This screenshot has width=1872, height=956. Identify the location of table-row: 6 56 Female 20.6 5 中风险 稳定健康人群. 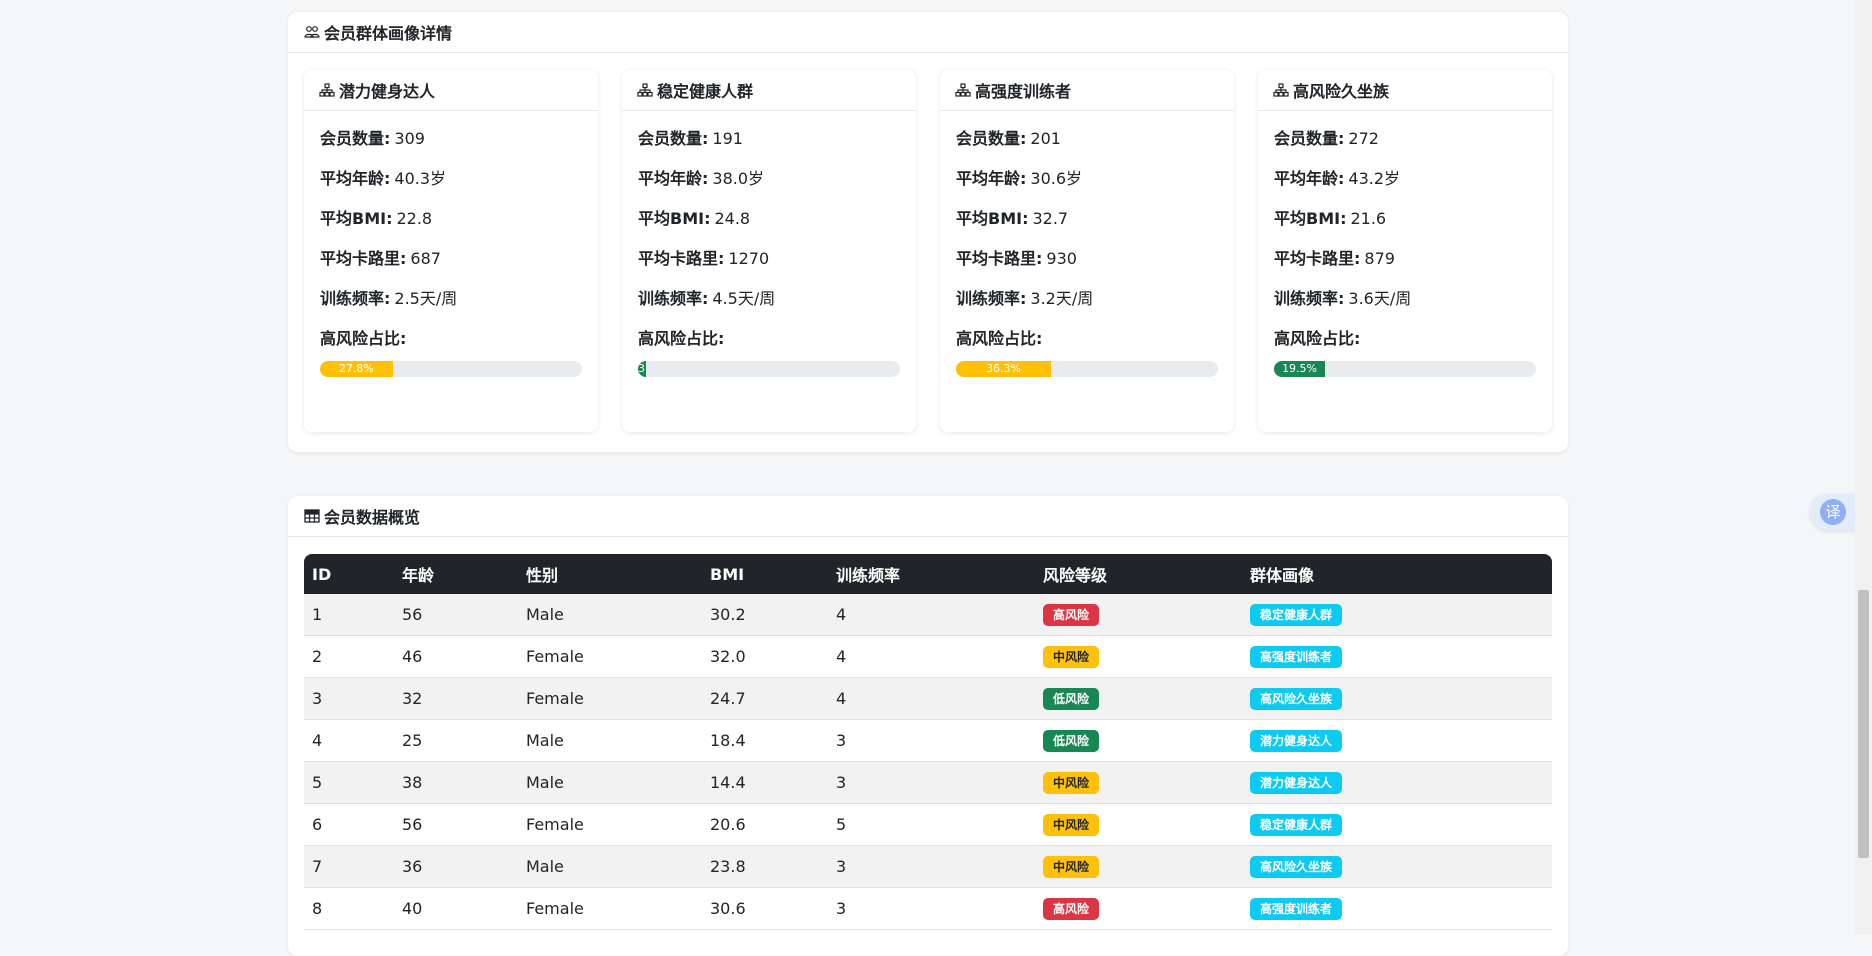
(928, 824).